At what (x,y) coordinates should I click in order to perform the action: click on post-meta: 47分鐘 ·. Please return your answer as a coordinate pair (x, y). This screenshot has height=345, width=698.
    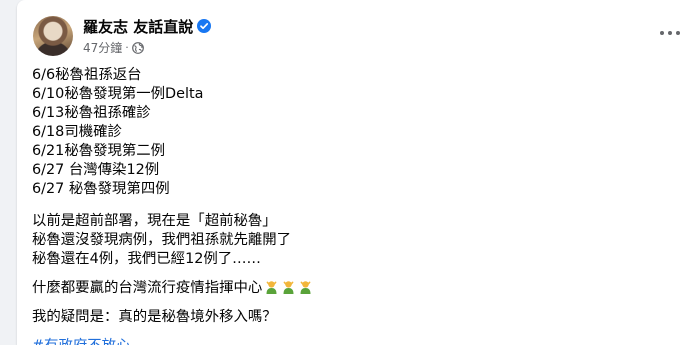
    Looking at the image, I should click on (113, 47).